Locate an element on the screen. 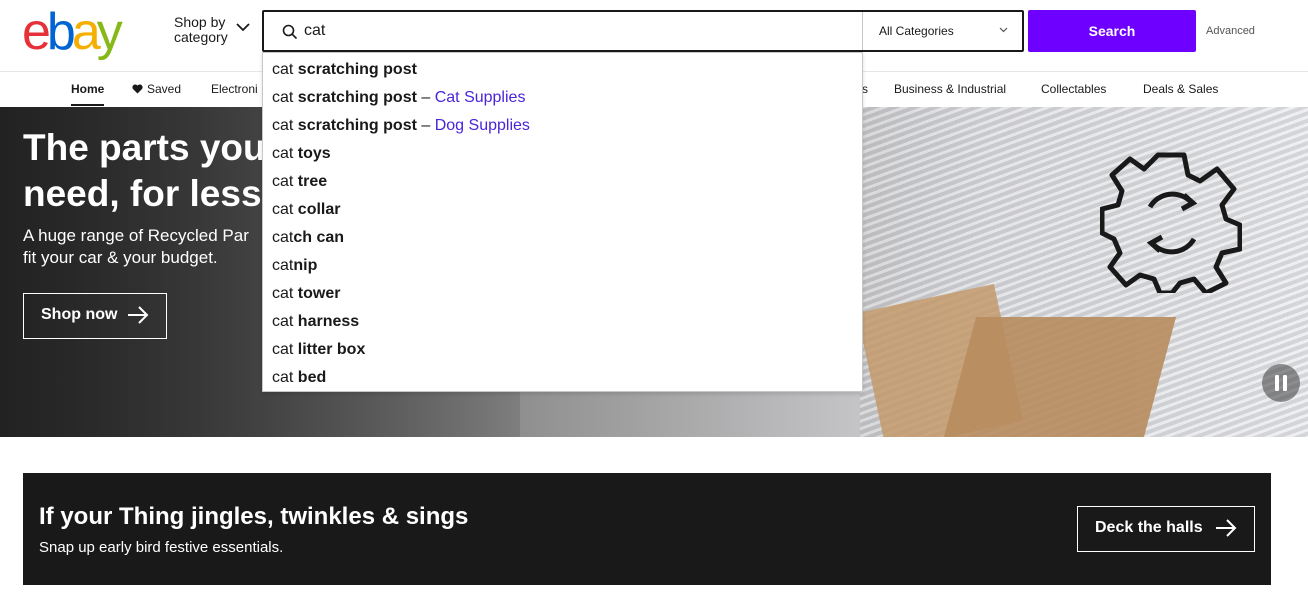  shop-by-label-line2: category is located at coordinates (201, 37).